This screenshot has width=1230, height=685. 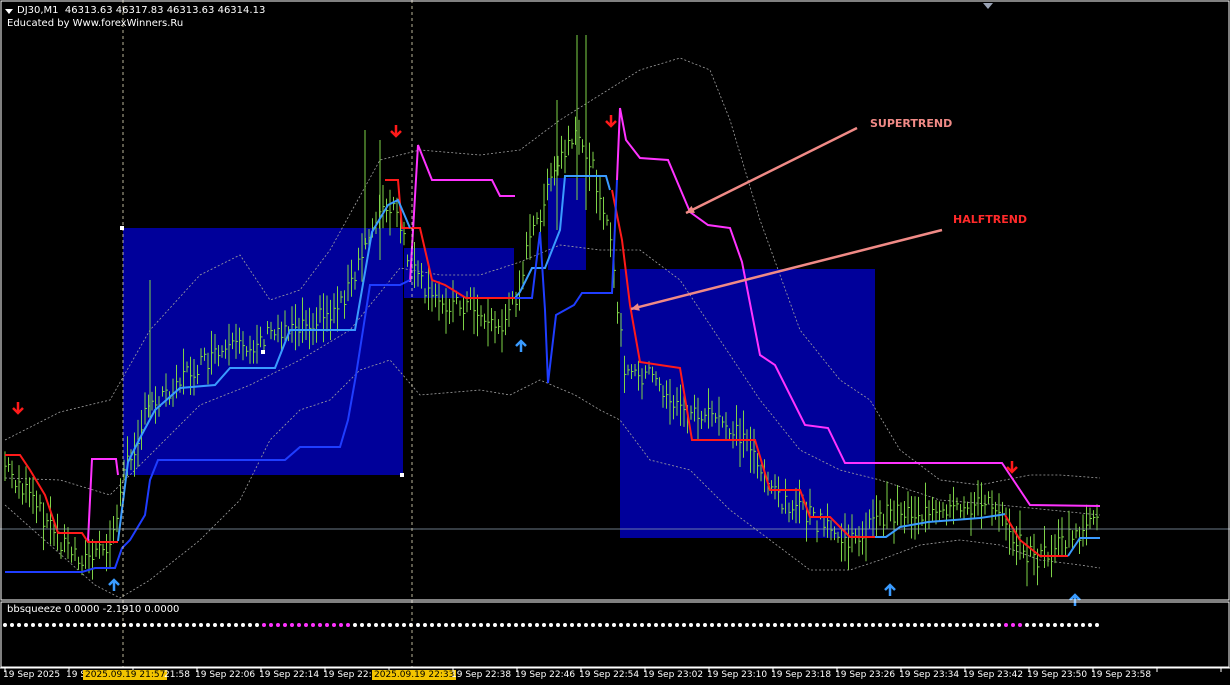 What do you see at coordinates (165, 10) in the screenshot?
I see `ohlc-values: 46313.63 46317.83 46313.63 46314.13` at bounding box center [165, 10].